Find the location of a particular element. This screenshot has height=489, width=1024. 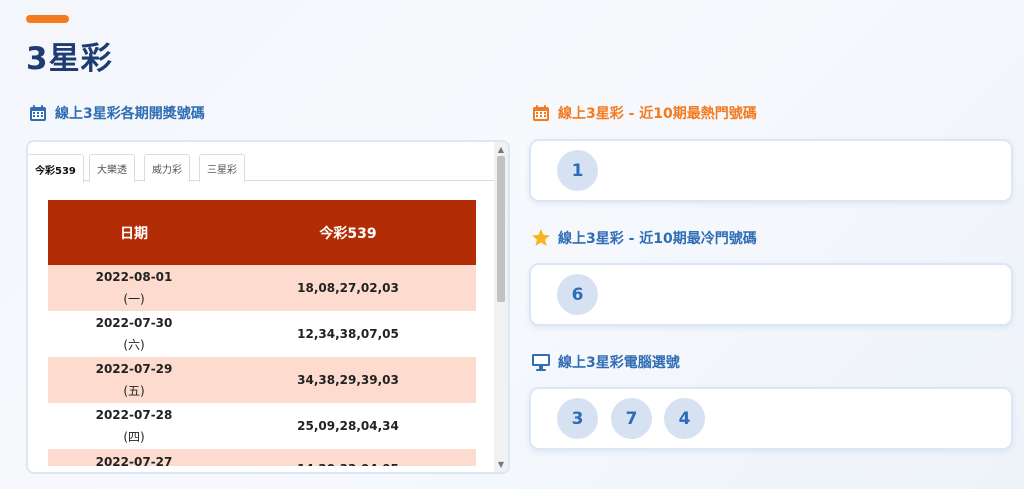

pick-numbers-card: 3 7 4 is located at coordinates (771, 418).